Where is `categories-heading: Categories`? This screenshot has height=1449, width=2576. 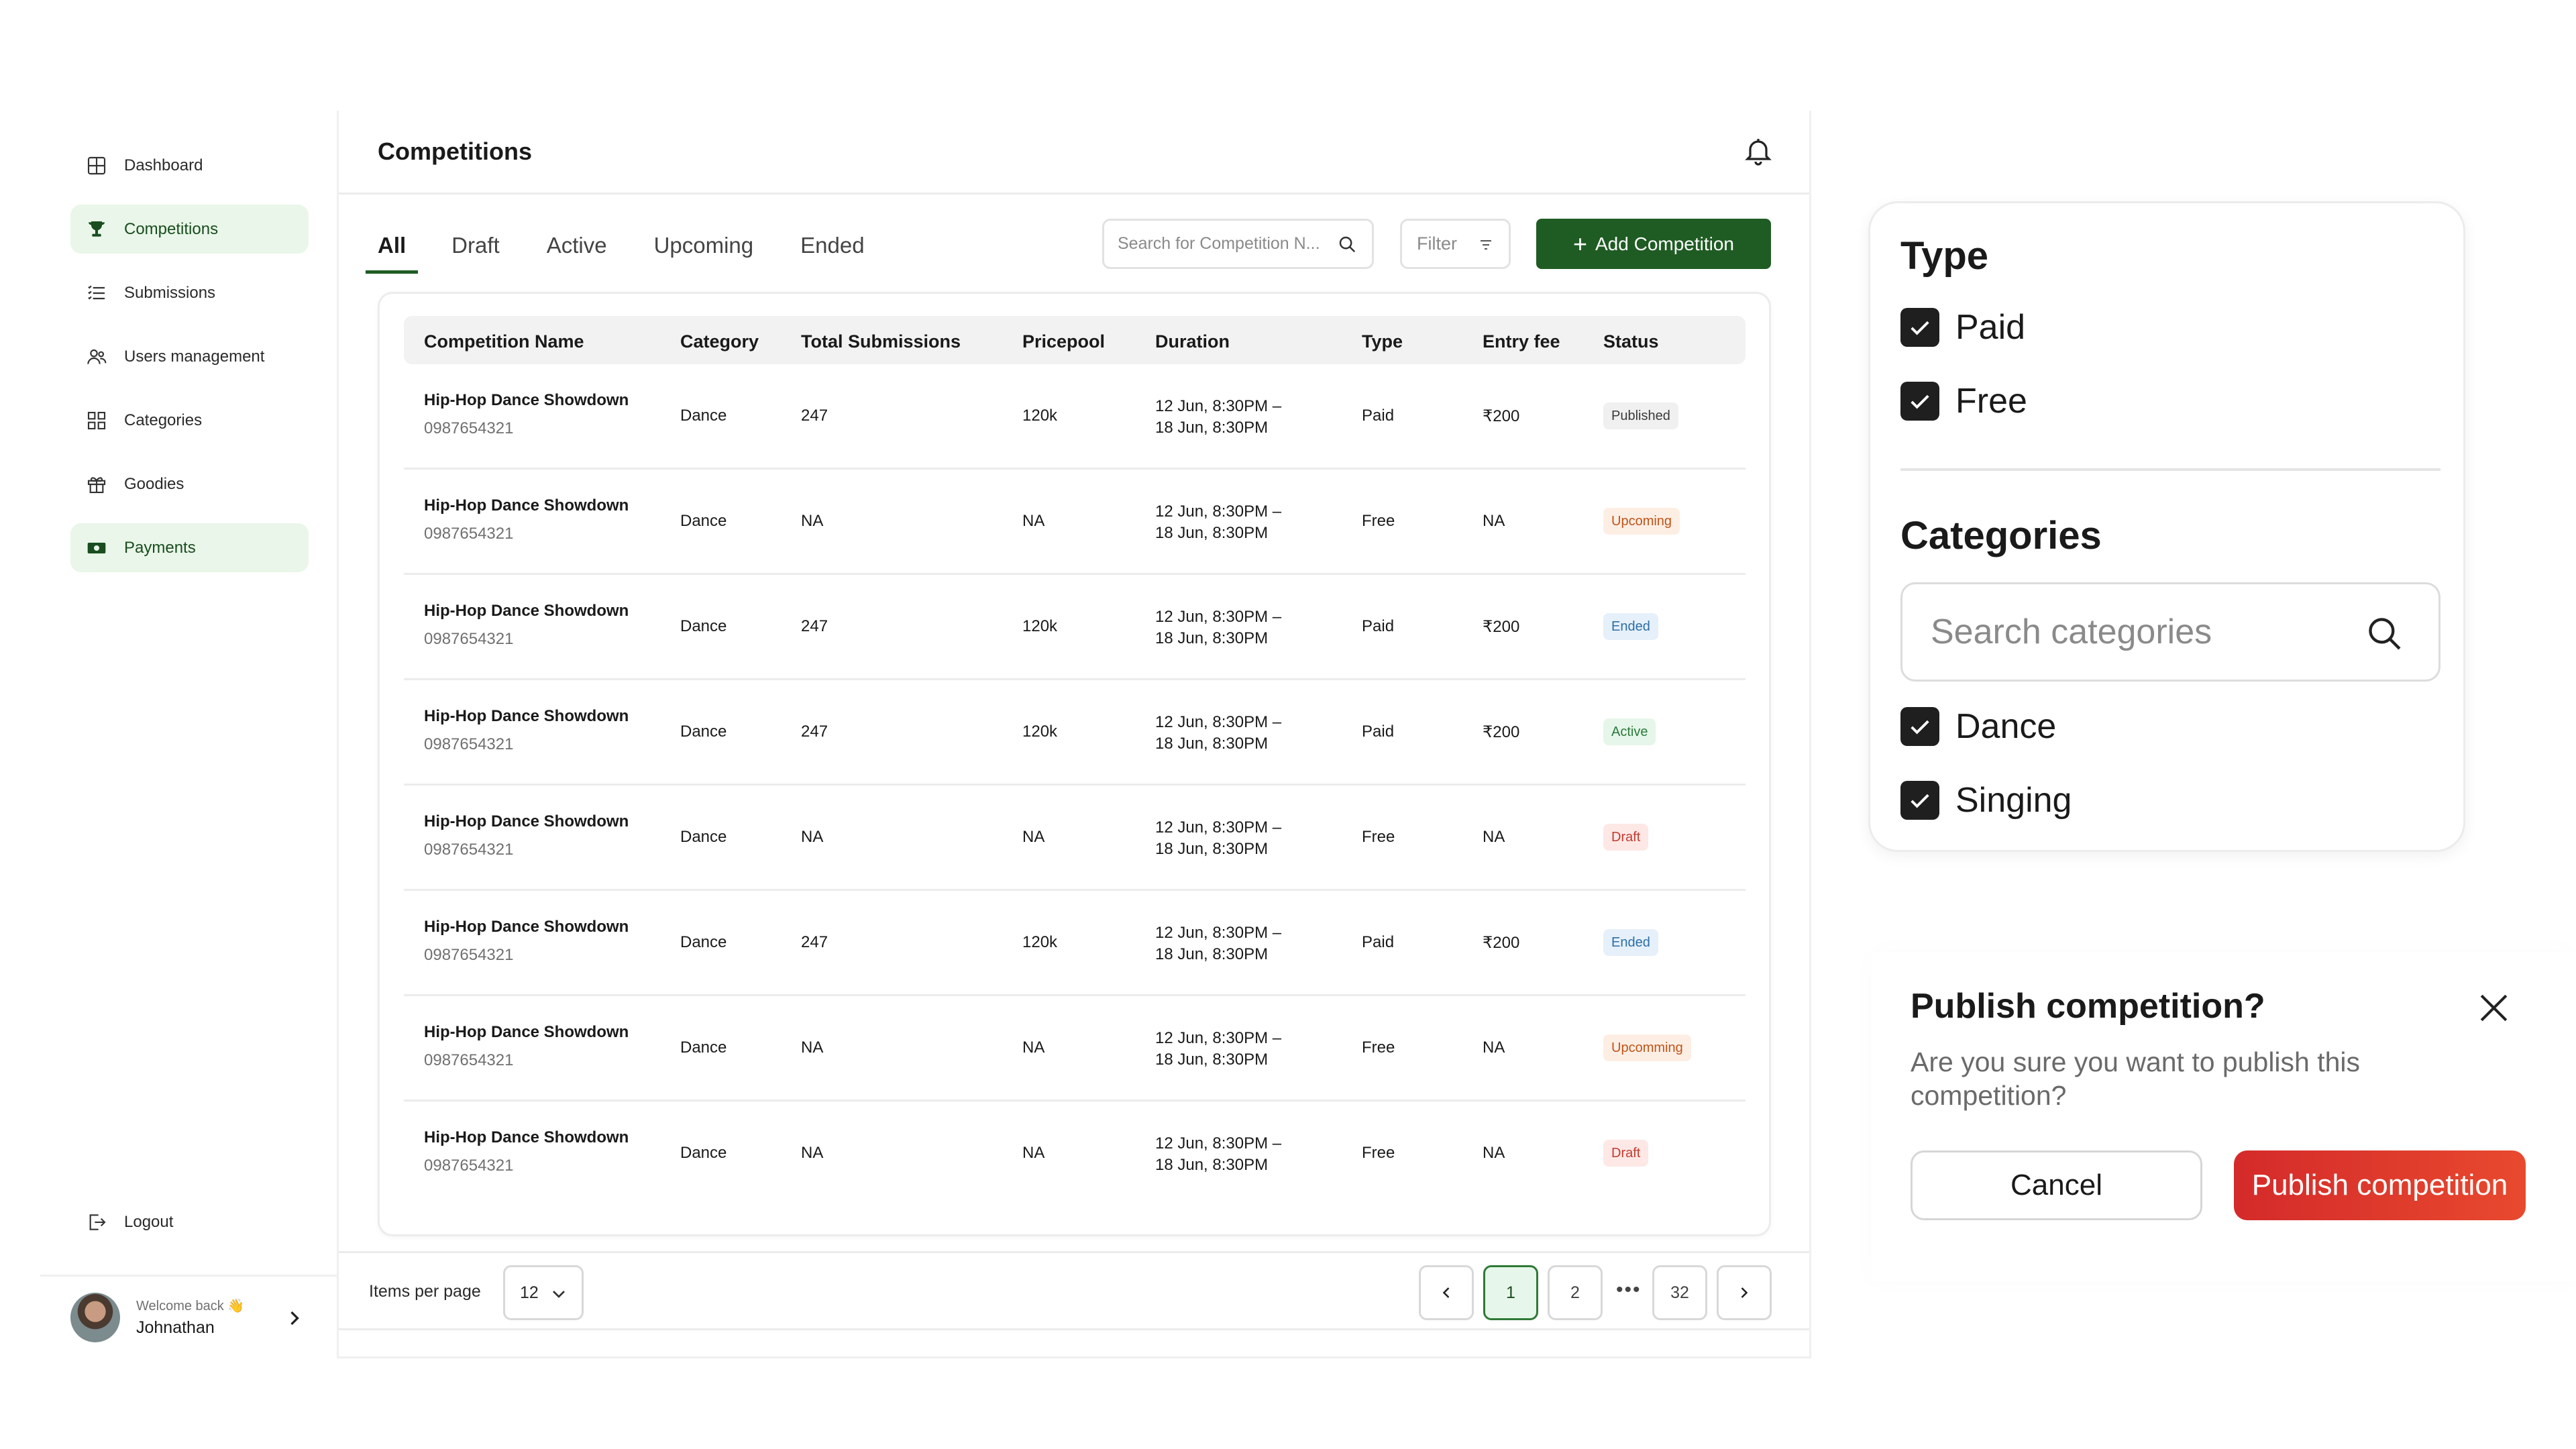
categories-heading: Categories is located at coordinates (2001, 535).